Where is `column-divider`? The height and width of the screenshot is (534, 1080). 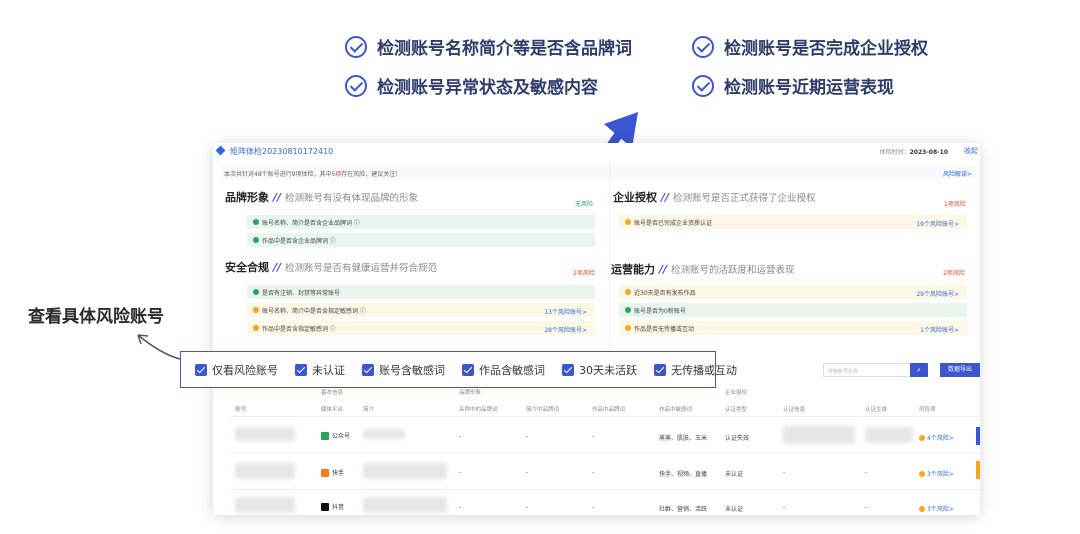
column-divider is located at coordinates (609, 260).